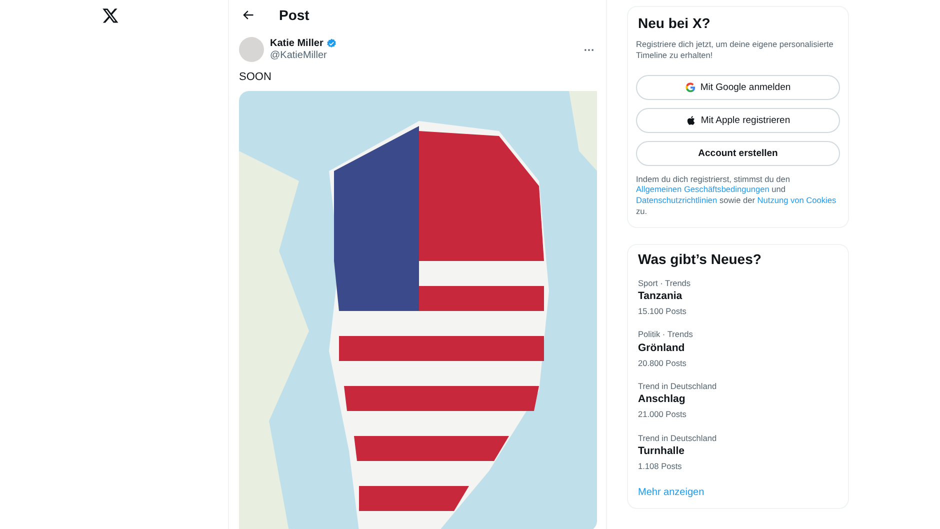  What do you see at coordinates (665, 283) in the screenshot?
I see `trend-context: Sport · Trends` at bounding box center [665, 283].